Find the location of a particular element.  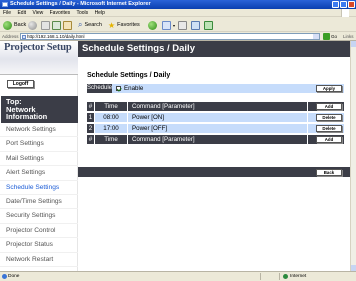

page-icon is located at coordinates (24, 37).